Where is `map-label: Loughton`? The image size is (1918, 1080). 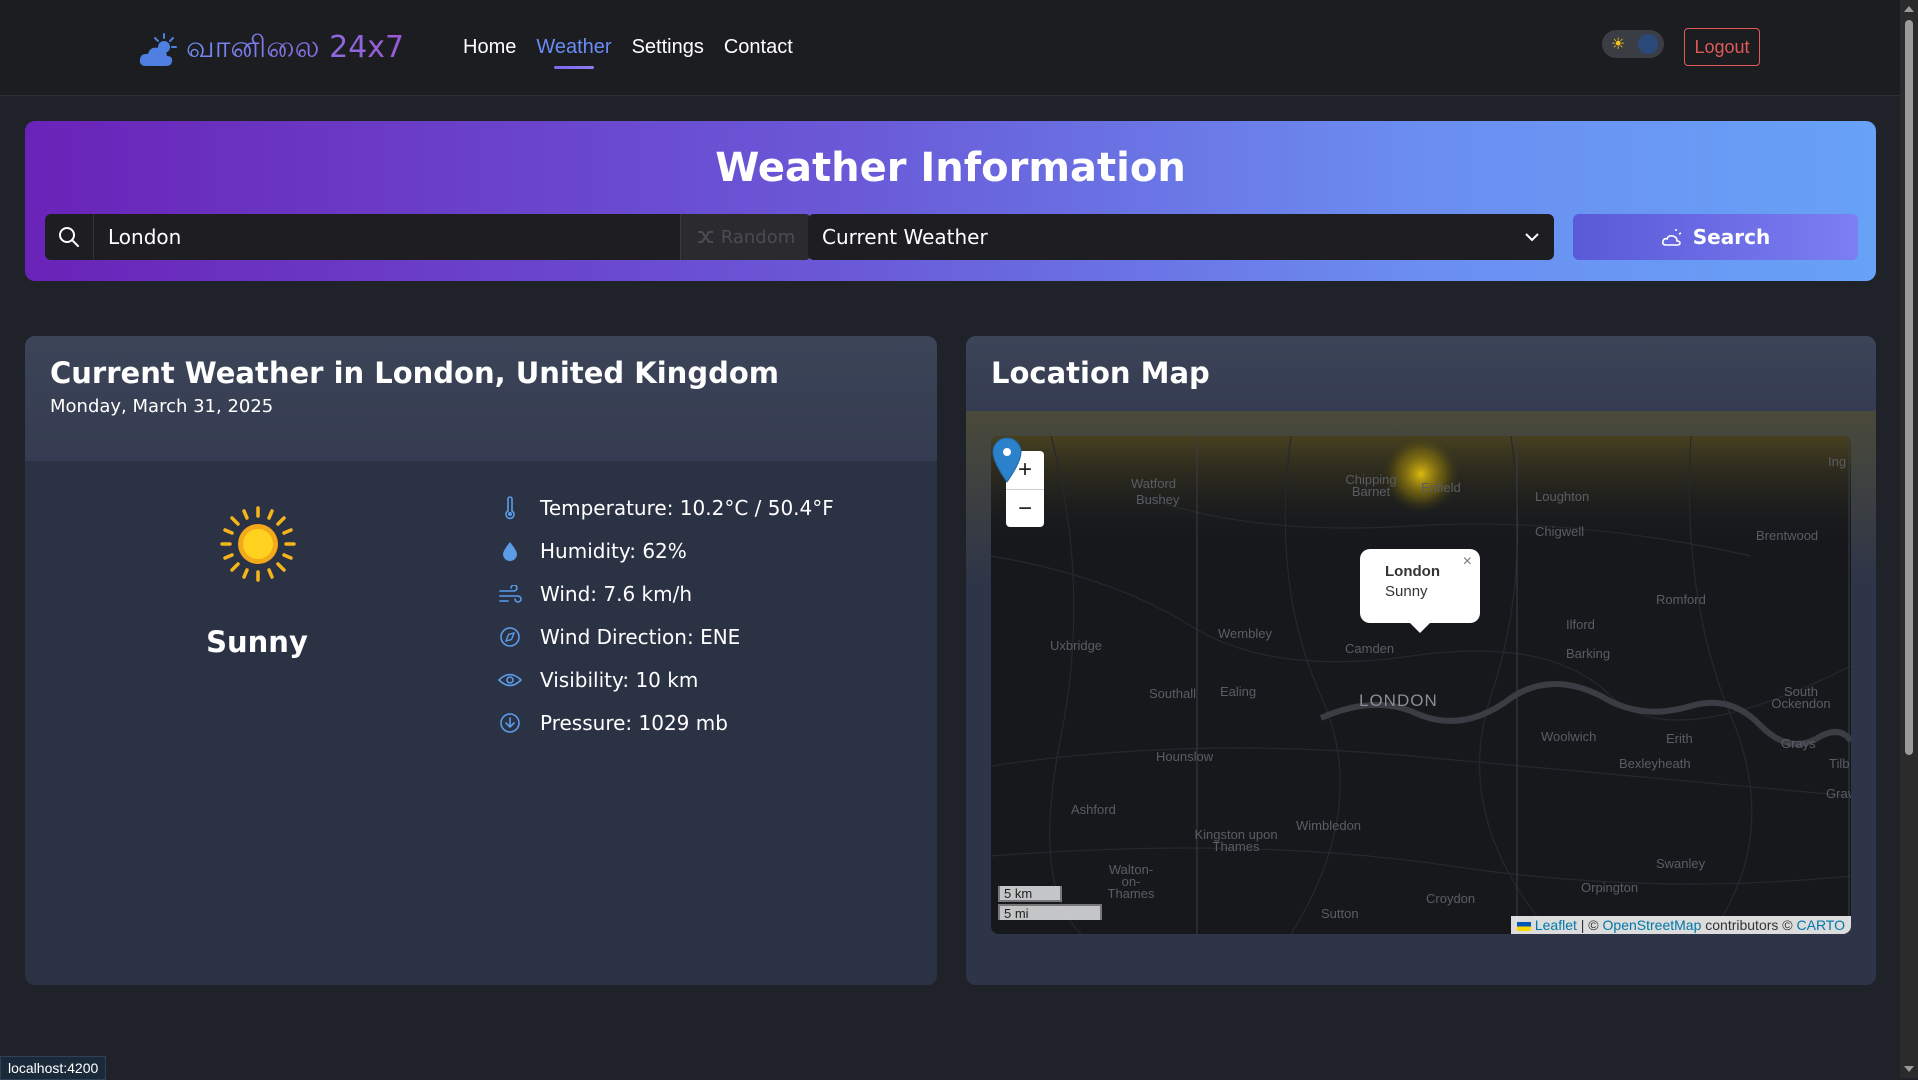 map-label: Loughton is located at coordinates (1562, 496).